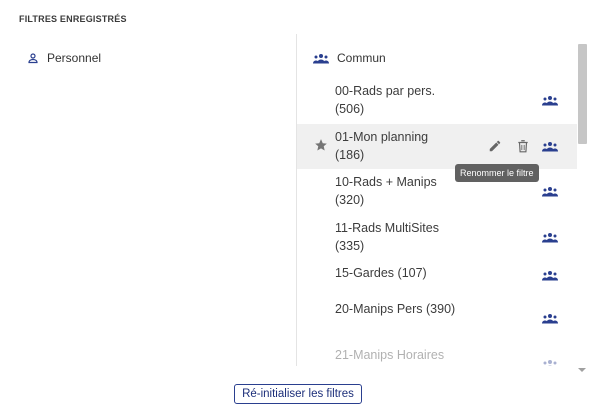 The height and width of the screenshot is (412, 597). What do you see at coordinates (582, 42) in the screenshot?
I see `scroll-up-arrow-icon` at bounding box center [582, 42].